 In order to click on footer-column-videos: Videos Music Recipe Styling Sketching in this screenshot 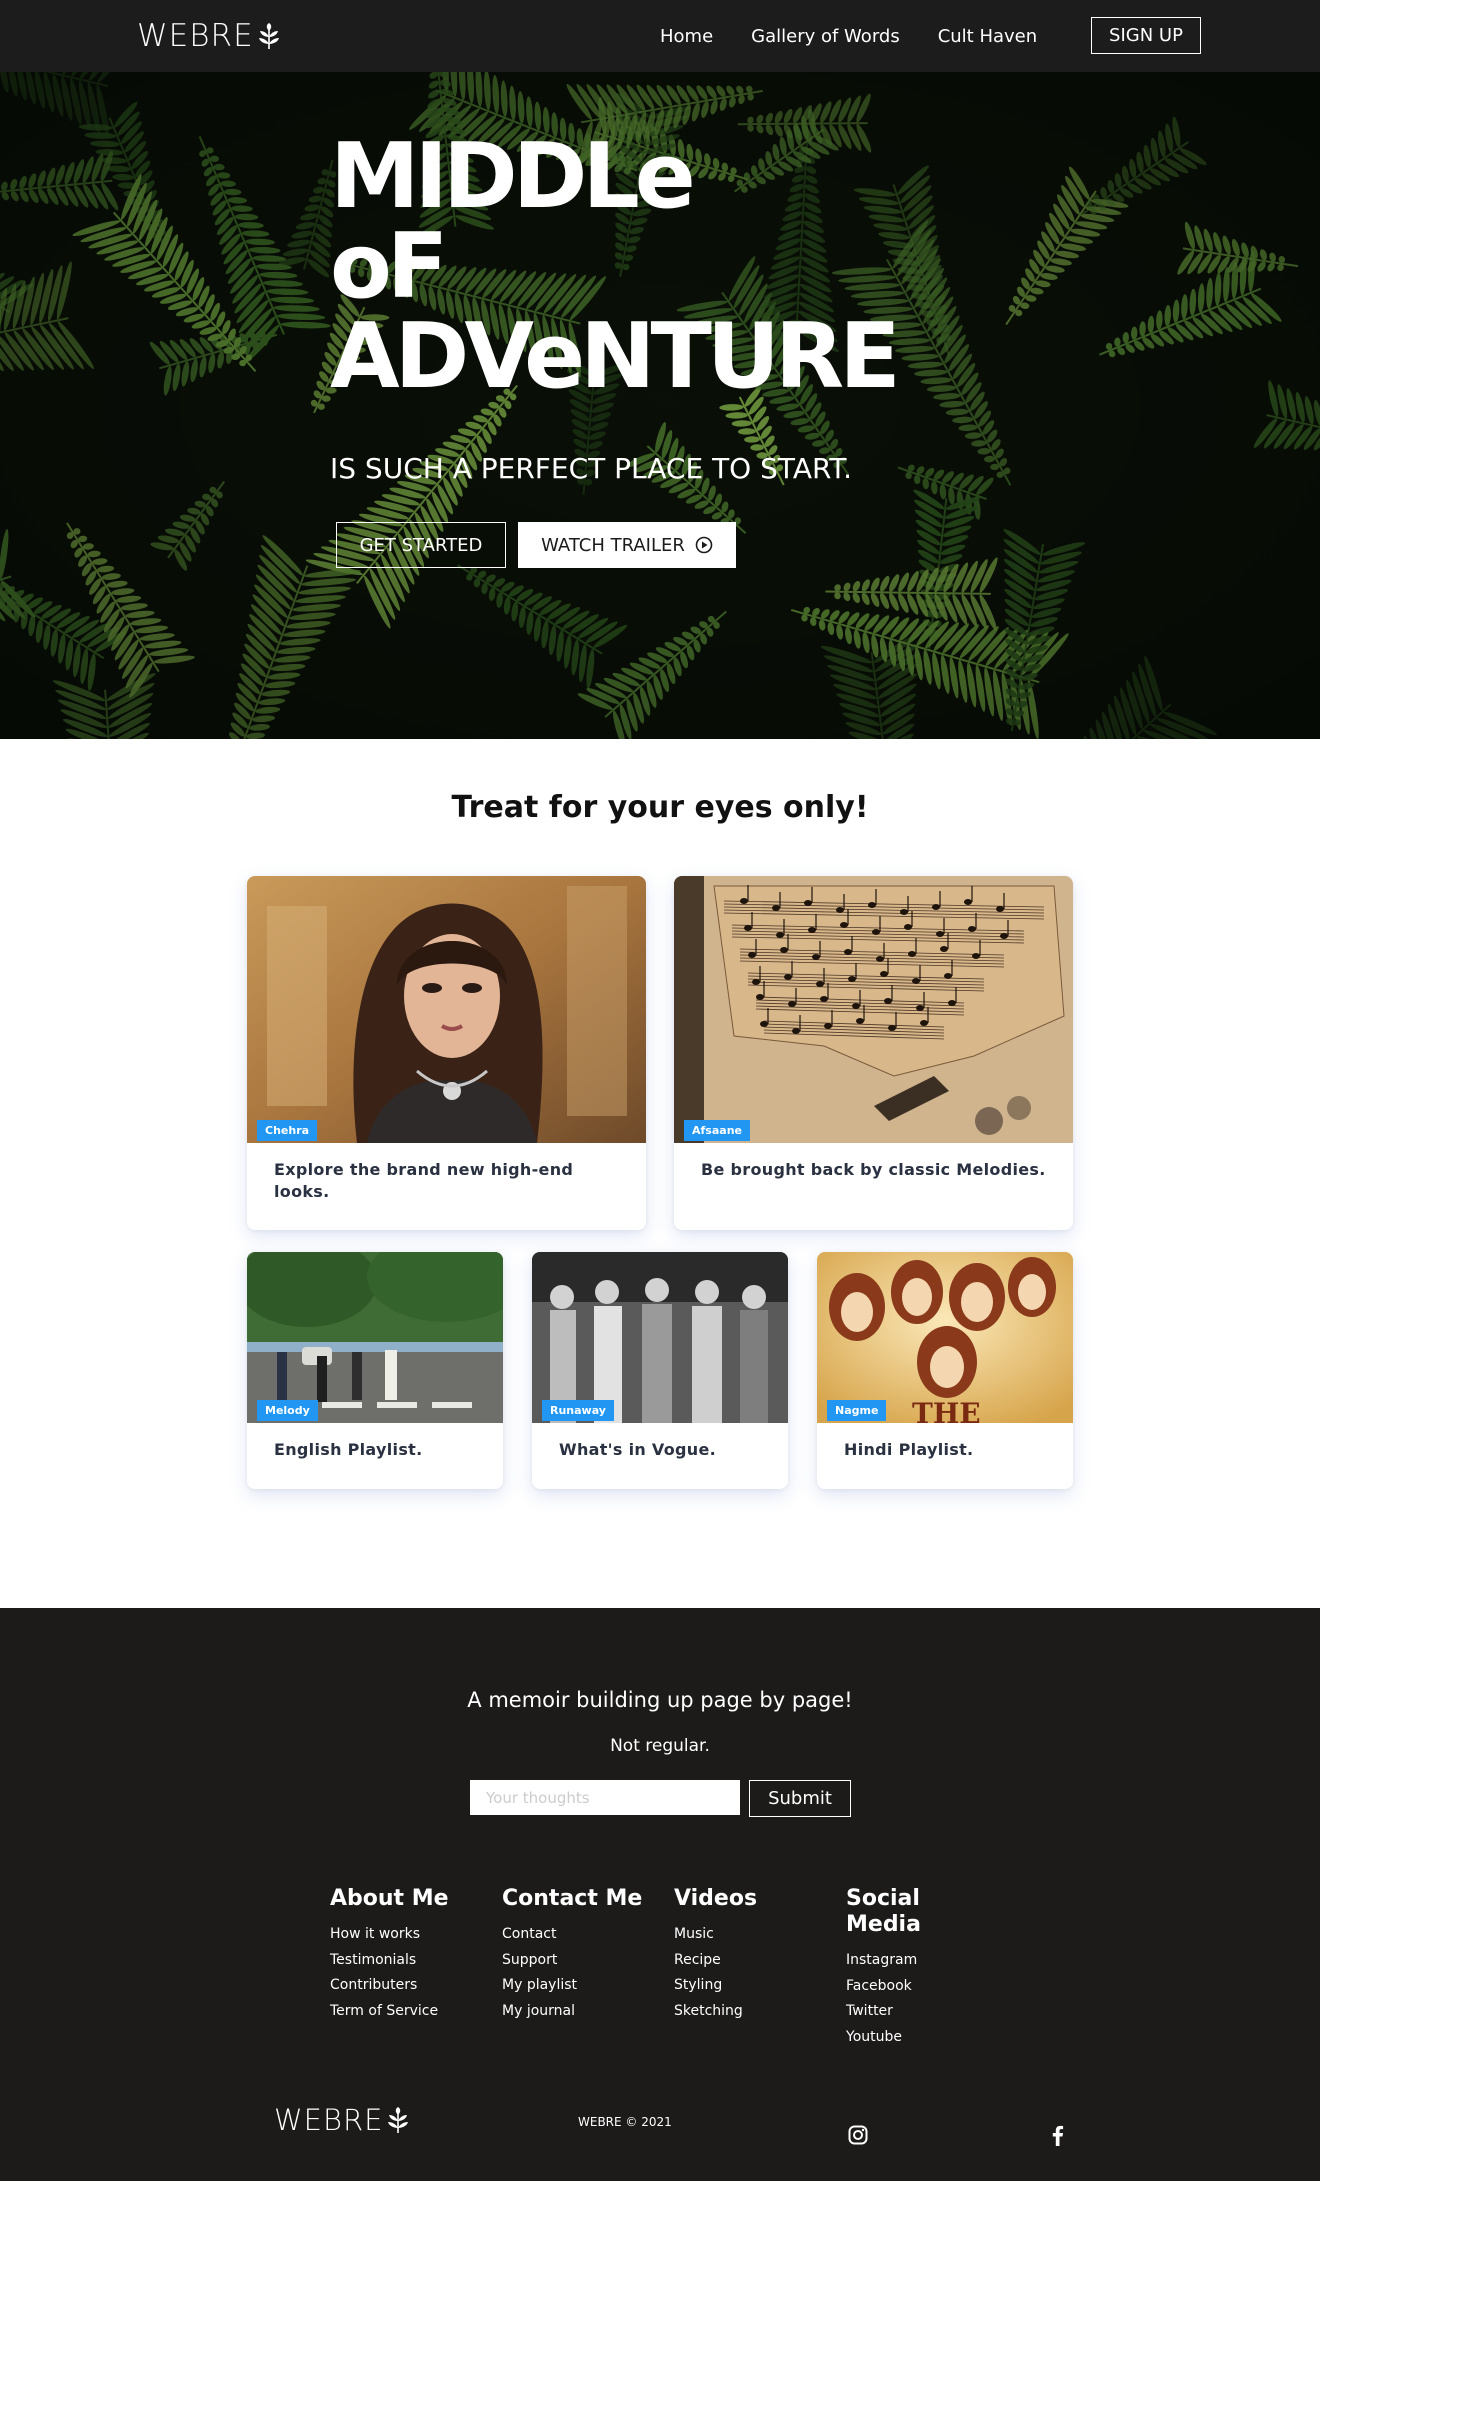, I will do `click(754, 1955)`.